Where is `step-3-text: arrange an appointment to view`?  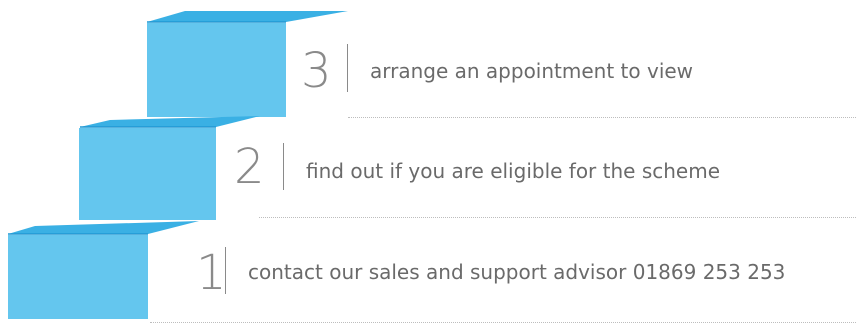 step-3-text: arrange an appointment to view is located at coordinates (532, 71).